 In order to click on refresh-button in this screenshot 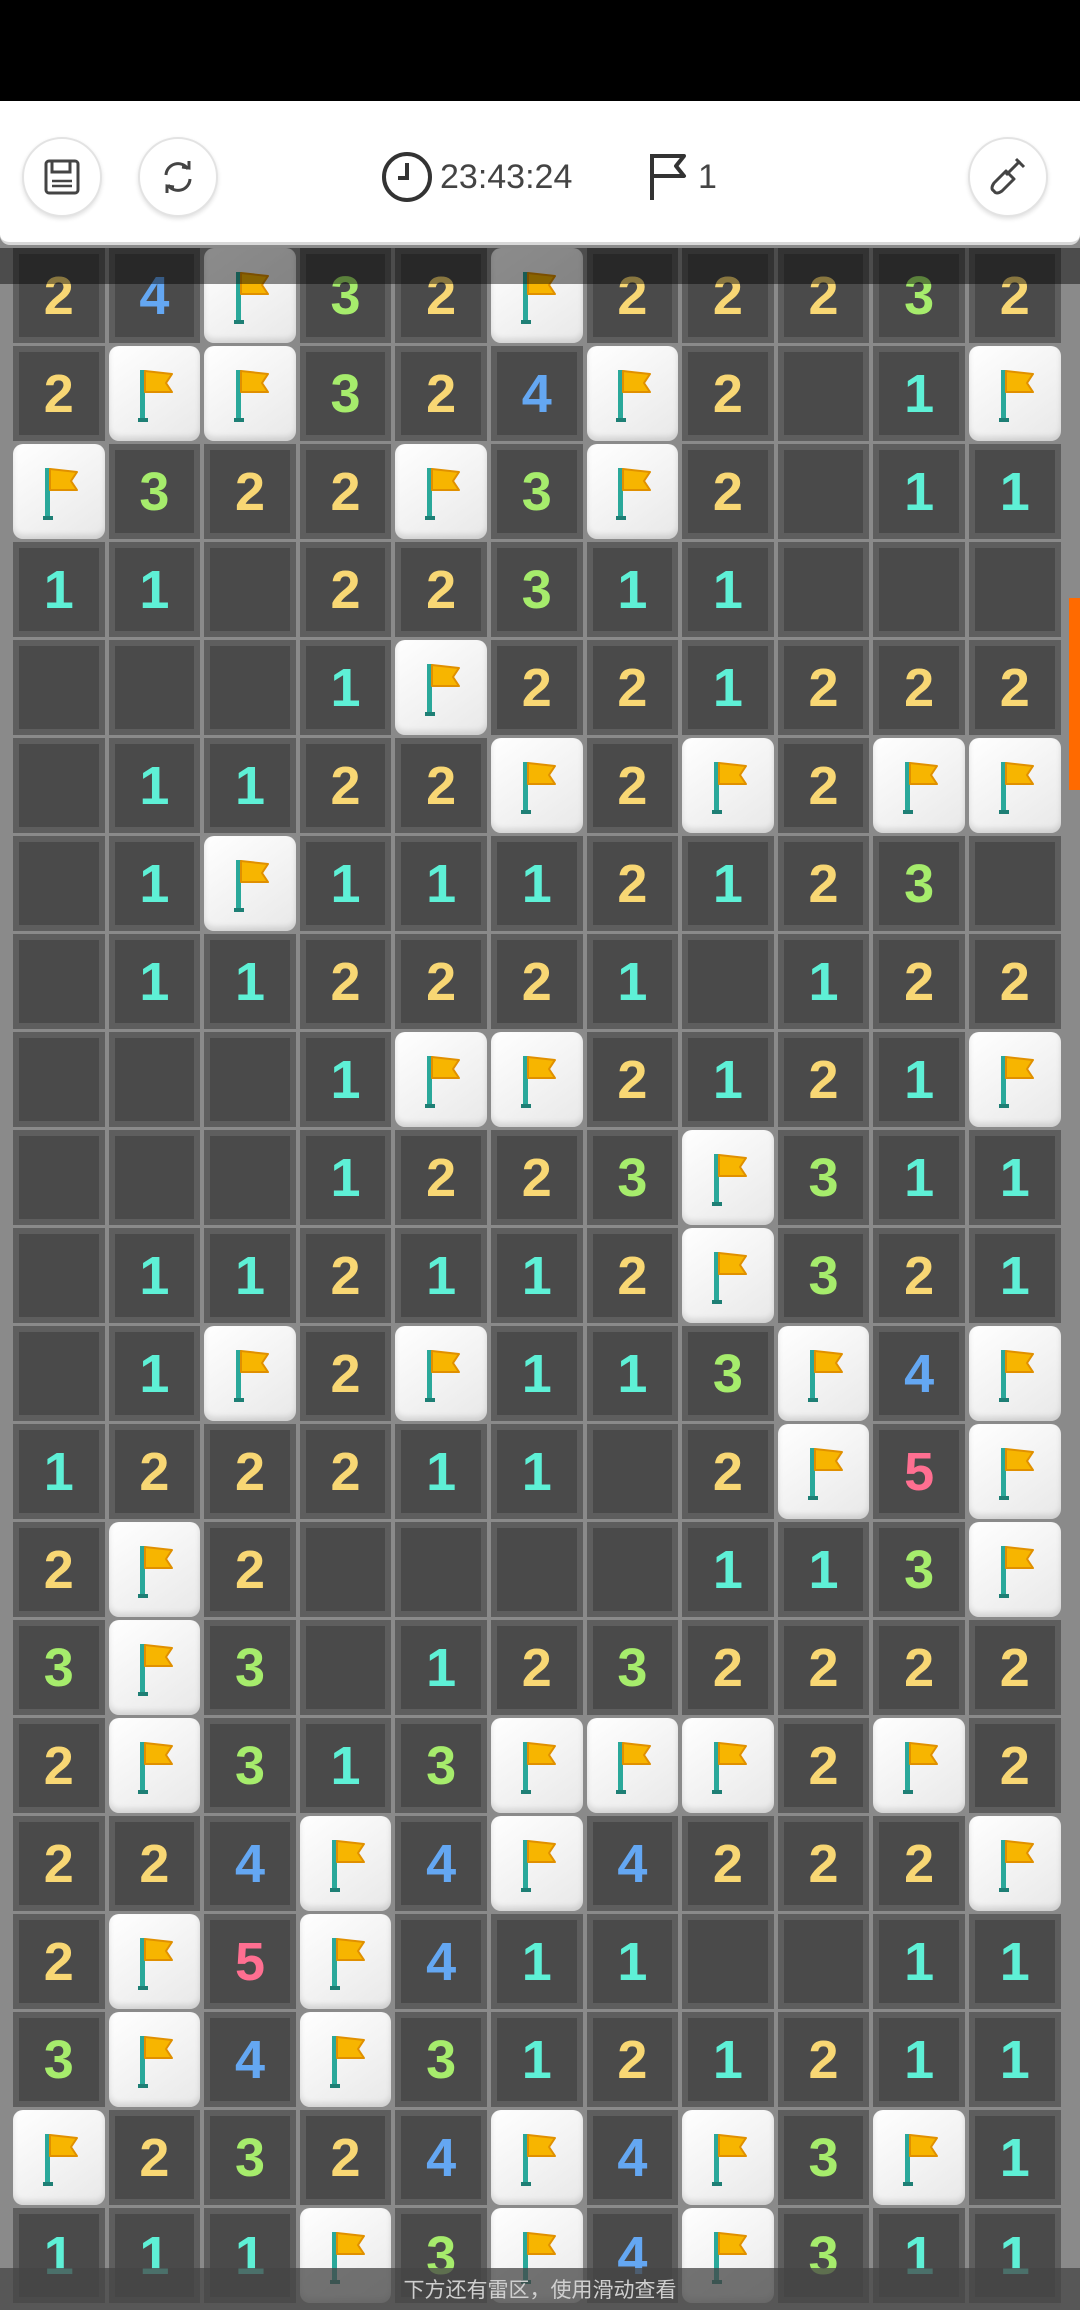, I will do `click(178, 177)`.